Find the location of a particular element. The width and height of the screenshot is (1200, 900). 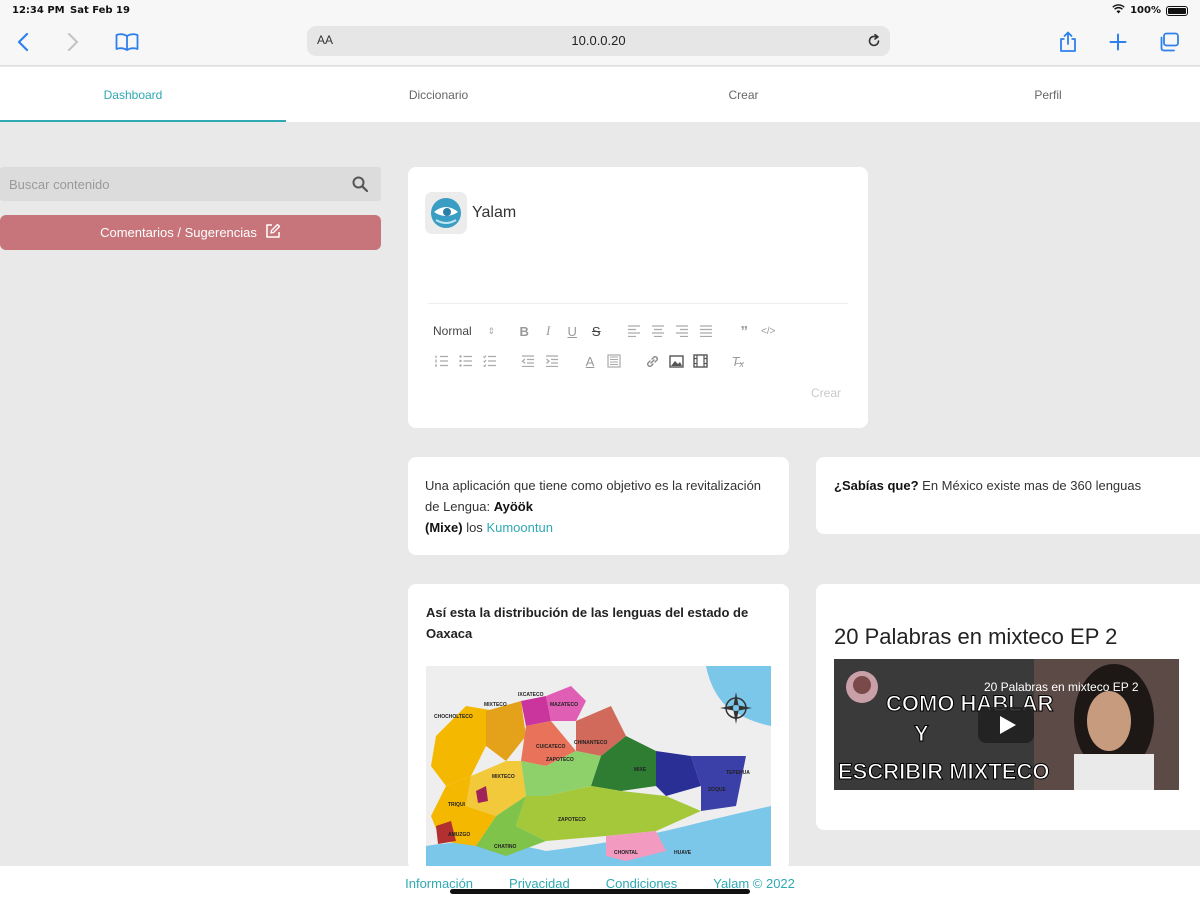

tabs-icon is located at coordinates (1169, 42).